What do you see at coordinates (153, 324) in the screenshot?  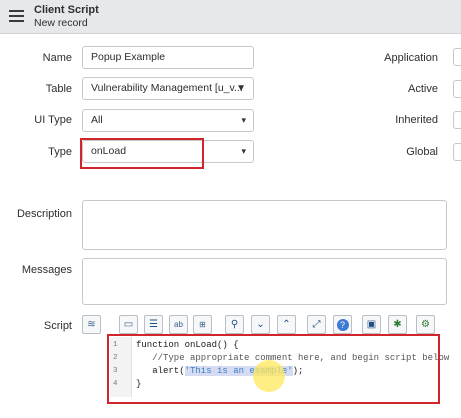 I see `format-icon: ☰` at bounding box center [153, 324].